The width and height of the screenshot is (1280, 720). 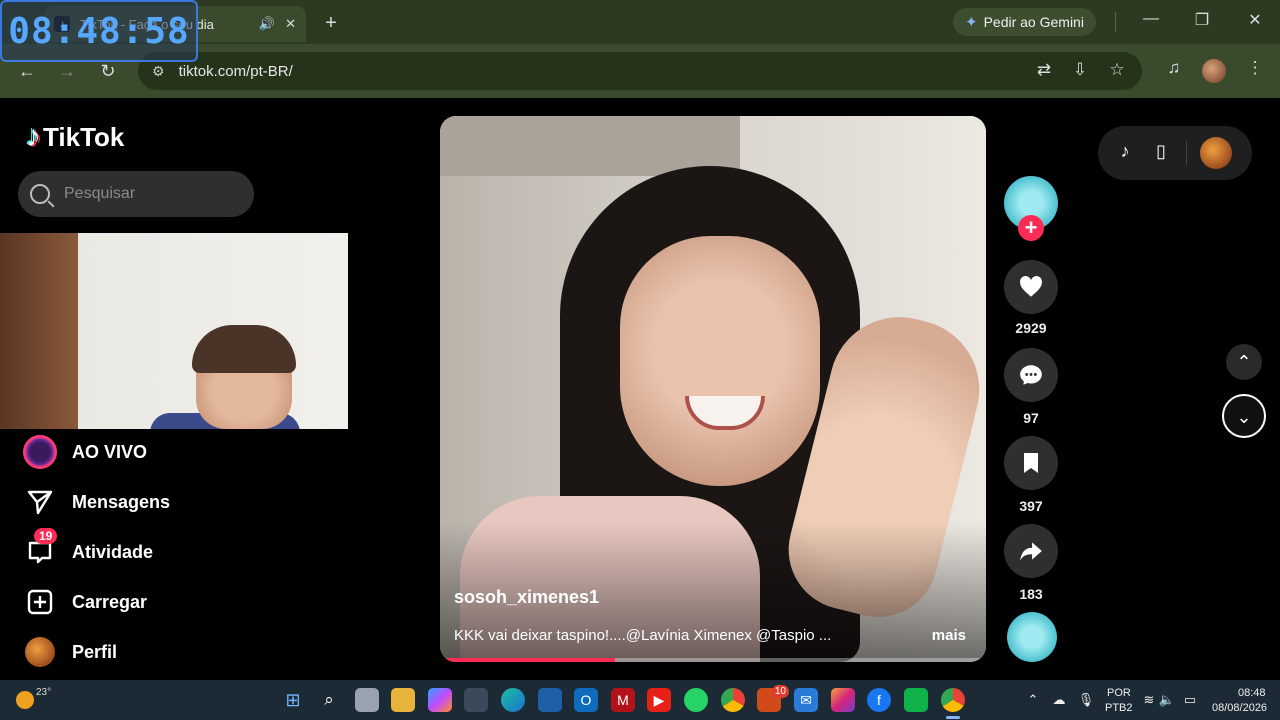 I want to click on save-count: 397, so click(x=1031, y=506).